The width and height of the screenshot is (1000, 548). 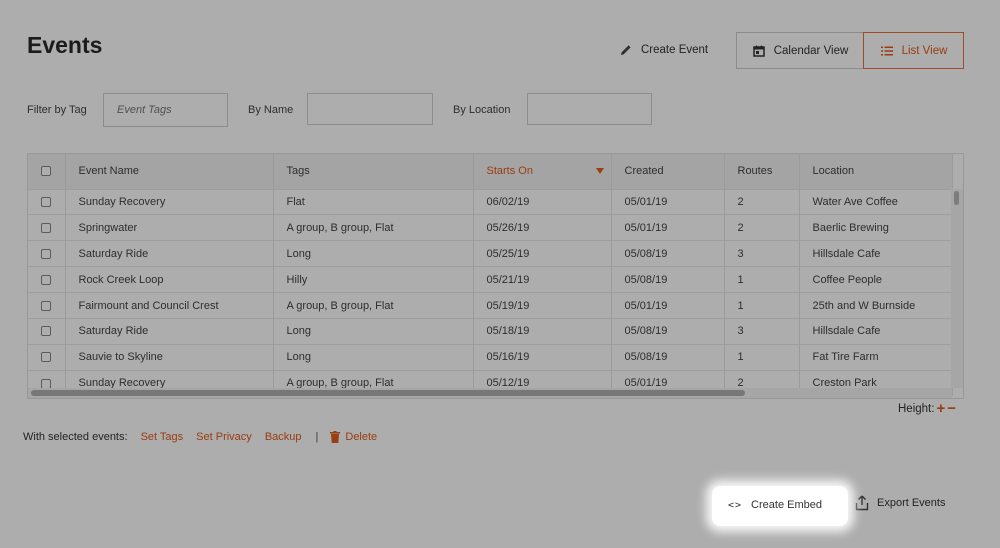 I want to click on vertical-scroll-thumb, so click(x=956, y=198).